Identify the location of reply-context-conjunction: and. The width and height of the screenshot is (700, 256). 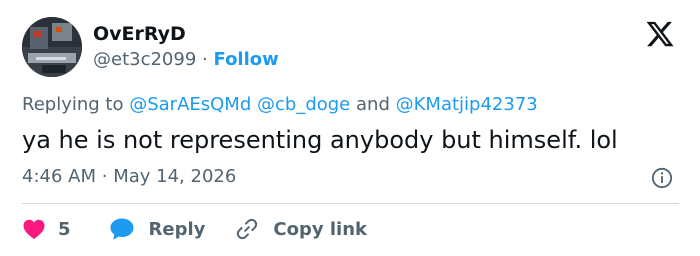
(373, 104).